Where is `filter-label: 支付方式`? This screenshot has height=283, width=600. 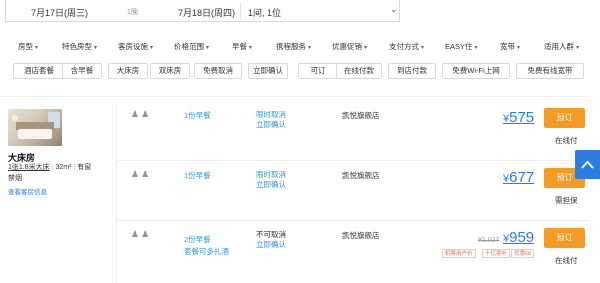
filter-label: 支付方式 is located at coordinates (404, 46).